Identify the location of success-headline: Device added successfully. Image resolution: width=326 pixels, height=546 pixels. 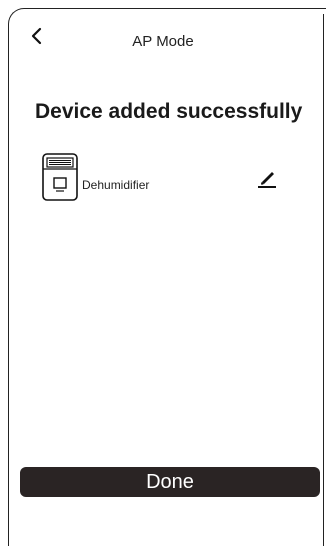
(169, 111).